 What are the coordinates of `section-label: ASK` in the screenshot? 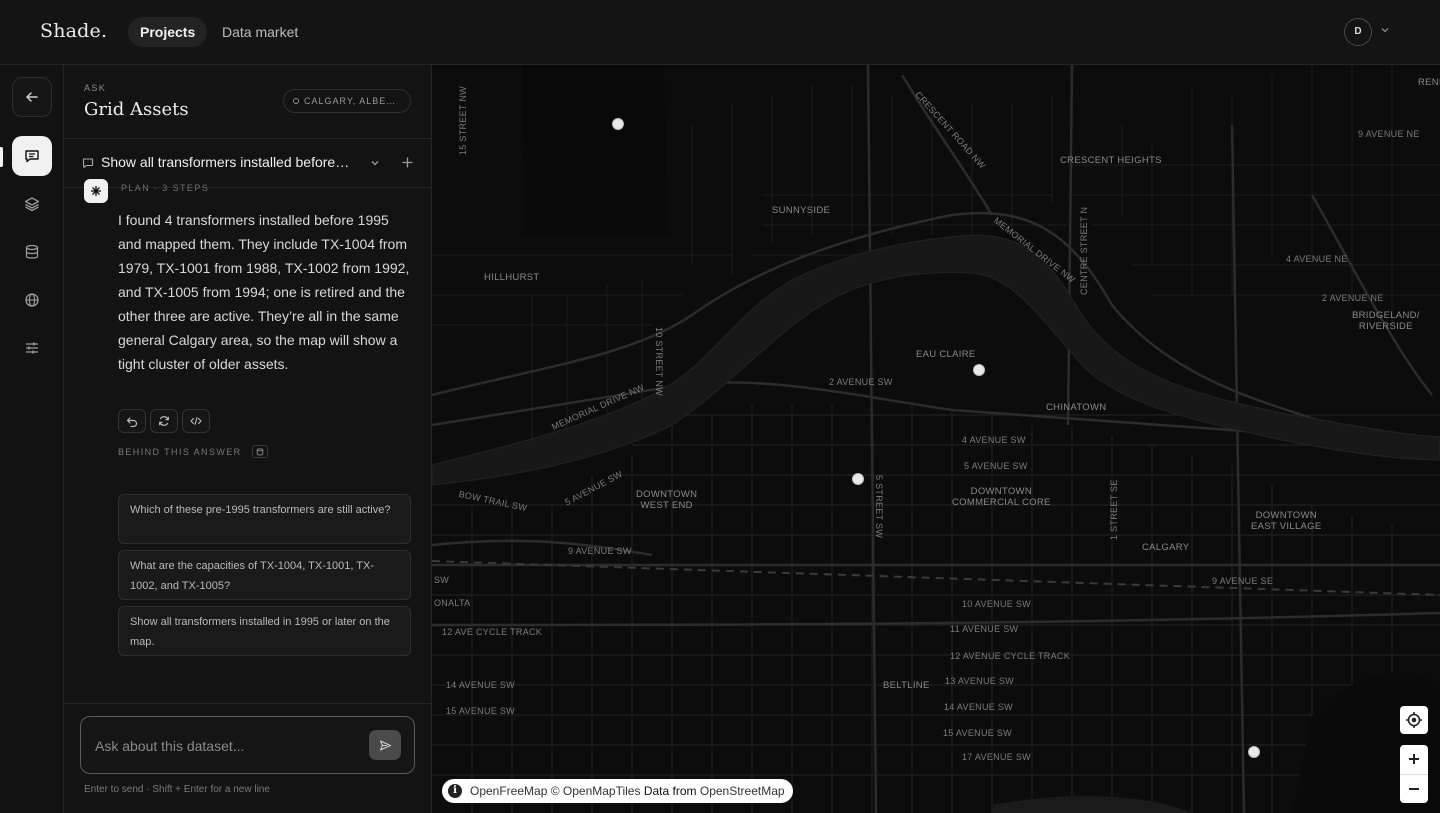 It's located at (95, 88).